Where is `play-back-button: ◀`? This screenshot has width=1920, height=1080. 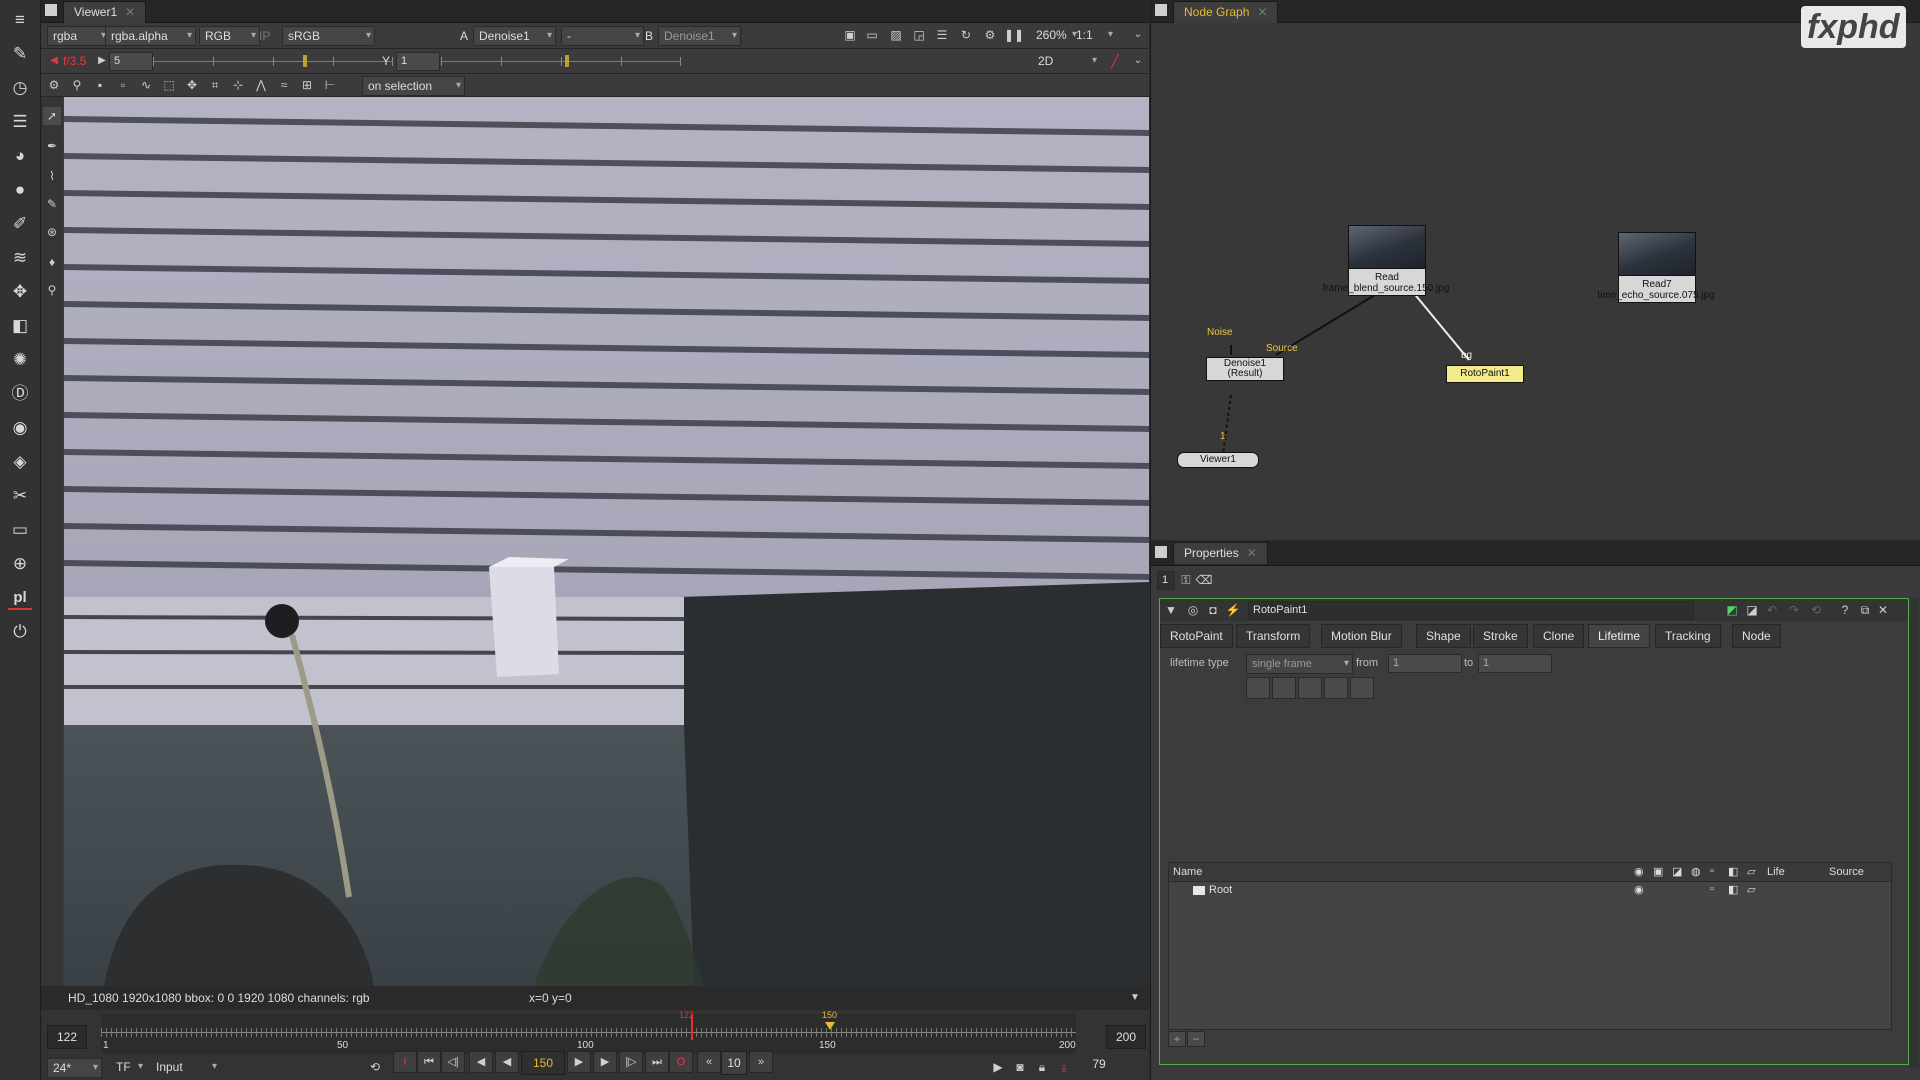
play-back-button: ◀ is located at coordinates (507, 1062).